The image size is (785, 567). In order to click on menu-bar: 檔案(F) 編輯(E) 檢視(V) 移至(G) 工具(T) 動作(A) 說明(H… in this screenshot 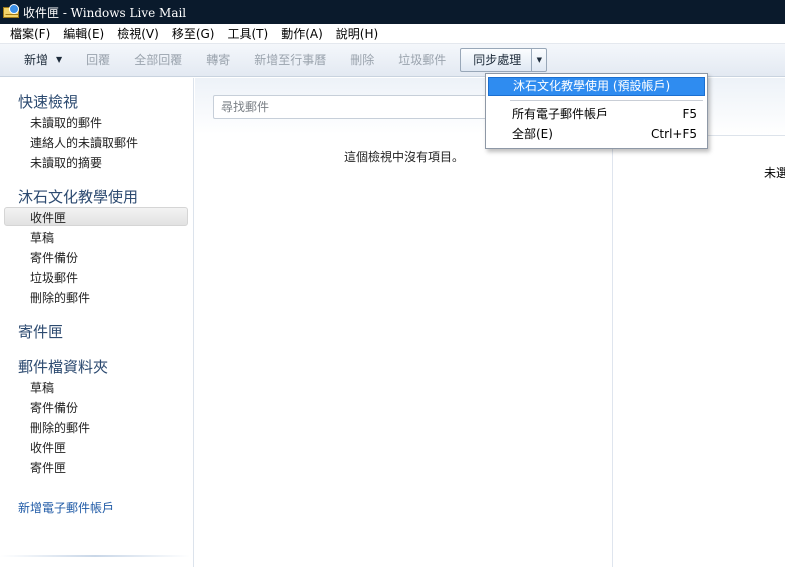, I will do `click(392, 34)`.